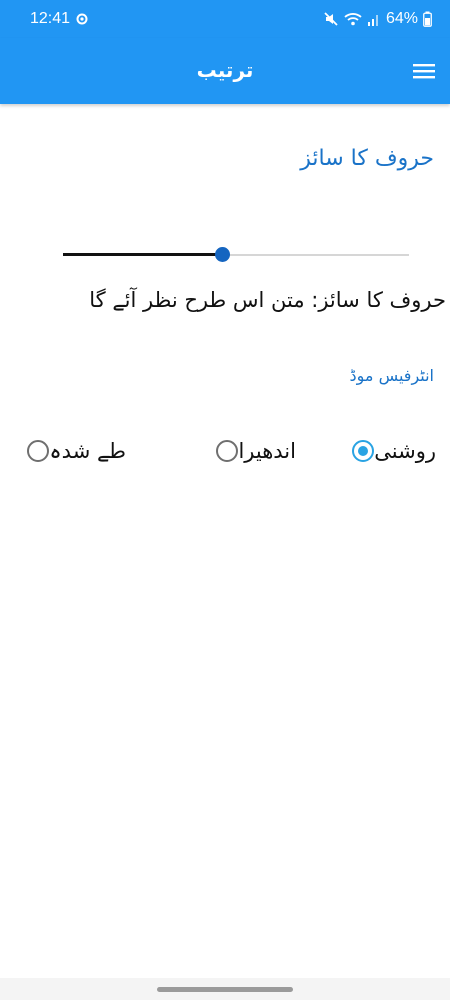 This screenshot has height=1000, width=450. I want to click on battery-percent: 64%, so click(401, 18).